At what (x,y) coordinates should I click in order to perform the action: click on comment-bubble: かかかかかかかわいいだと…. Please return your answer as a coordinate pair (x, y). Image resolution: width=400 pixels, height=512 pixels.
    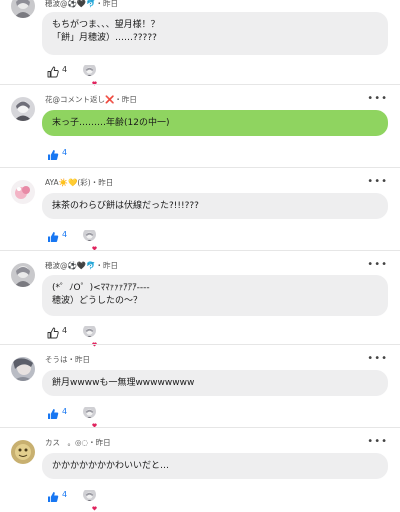
    Looking at the image, I should click on (215, 466).